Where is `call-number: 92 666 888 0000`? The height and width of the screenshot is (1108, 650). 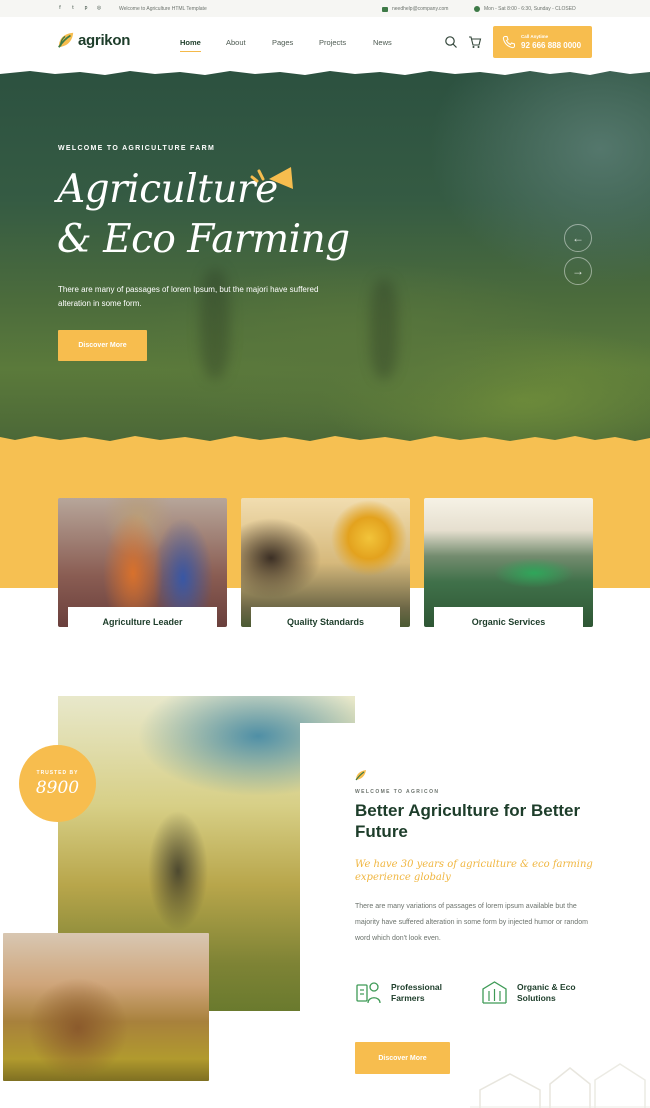 call-number: 92 666 888 0000 is located at coordinates (551, 45).